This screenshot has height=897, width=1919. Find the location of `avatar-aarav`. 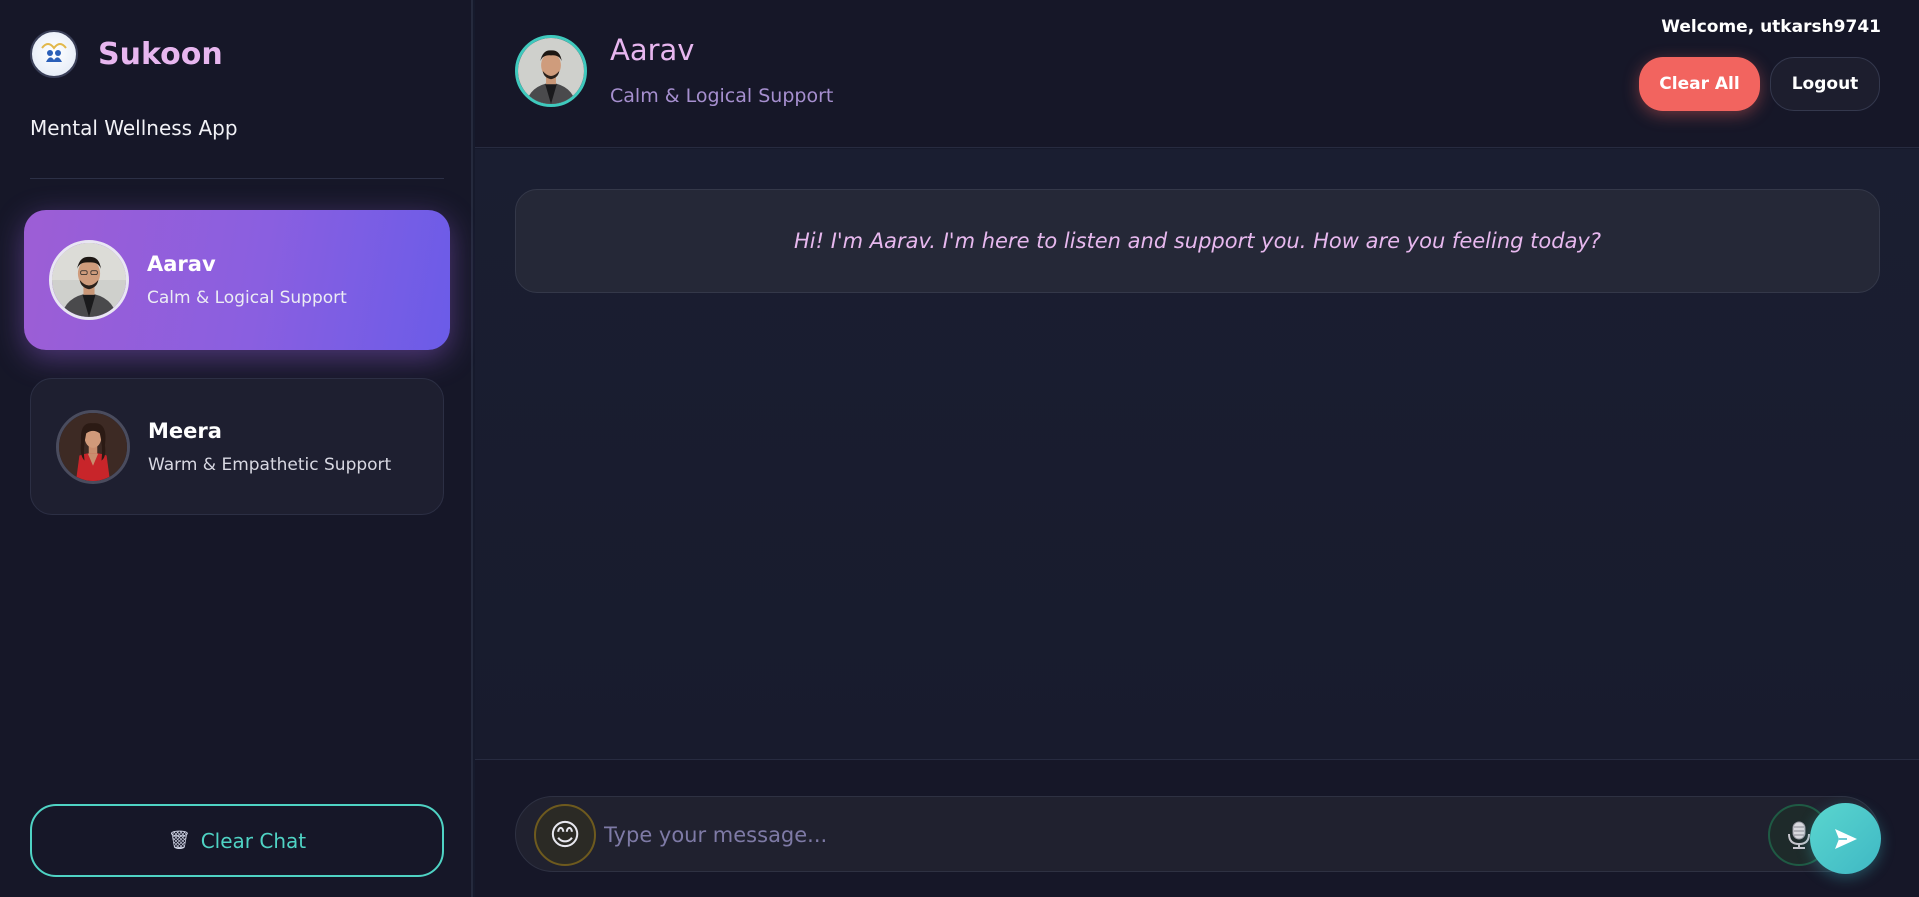

avatar-aarav is located at coordinates (89, 280).